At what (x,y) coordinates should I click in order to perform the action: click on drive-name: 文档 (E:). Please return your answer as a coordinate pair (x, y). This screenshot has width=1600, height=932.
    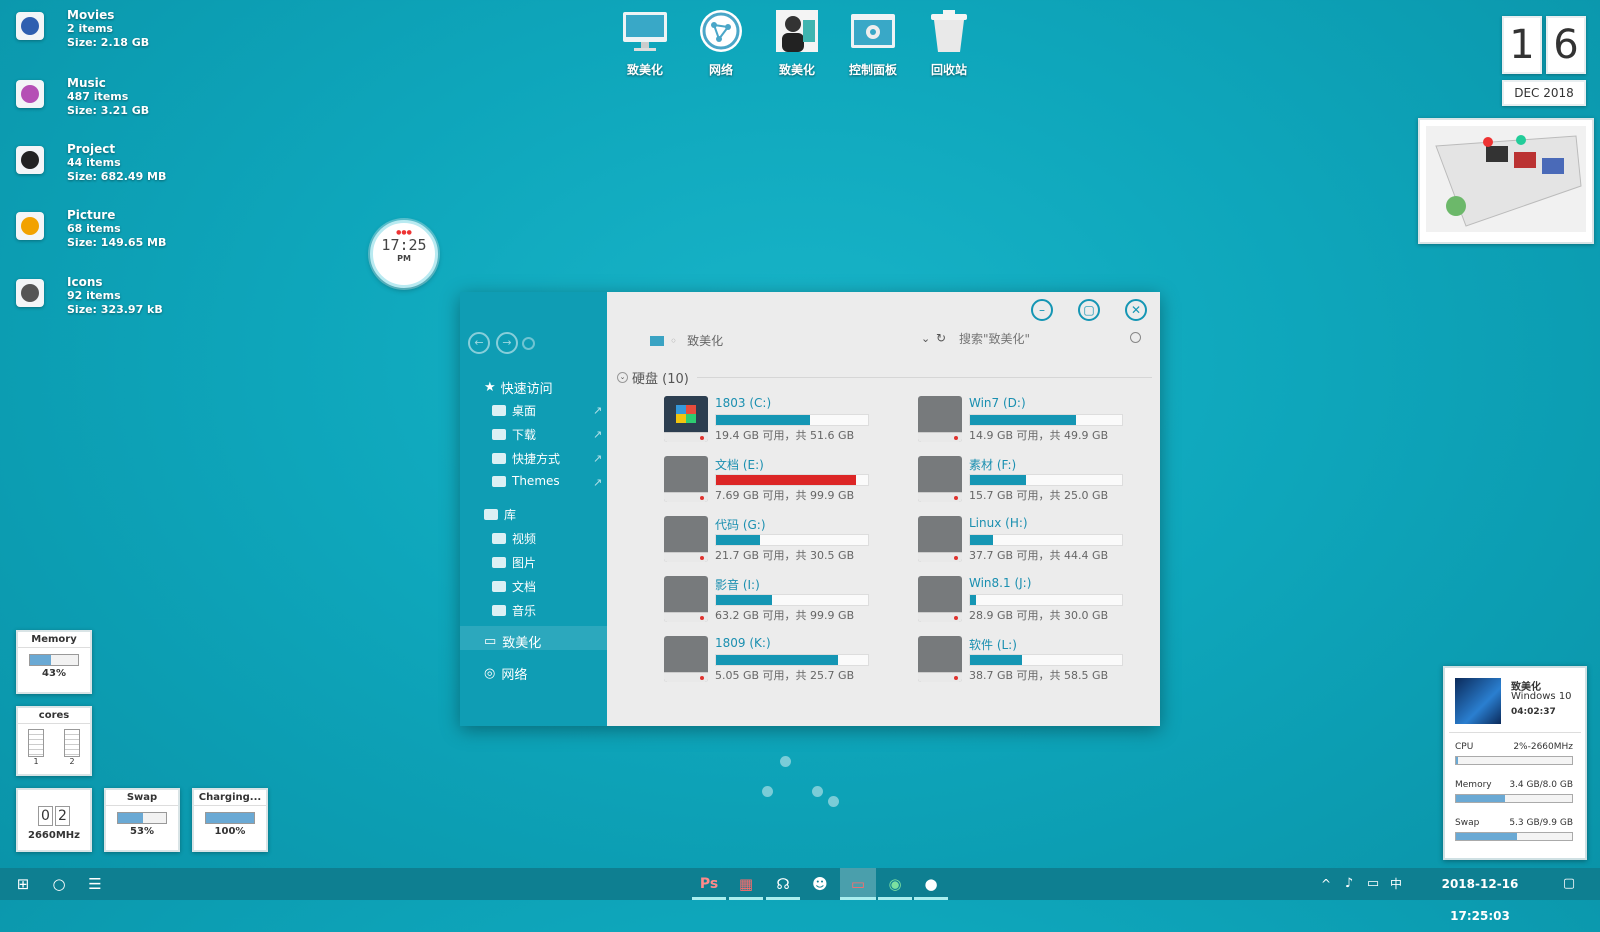
    Looking at the image, I should click on (739, 465).